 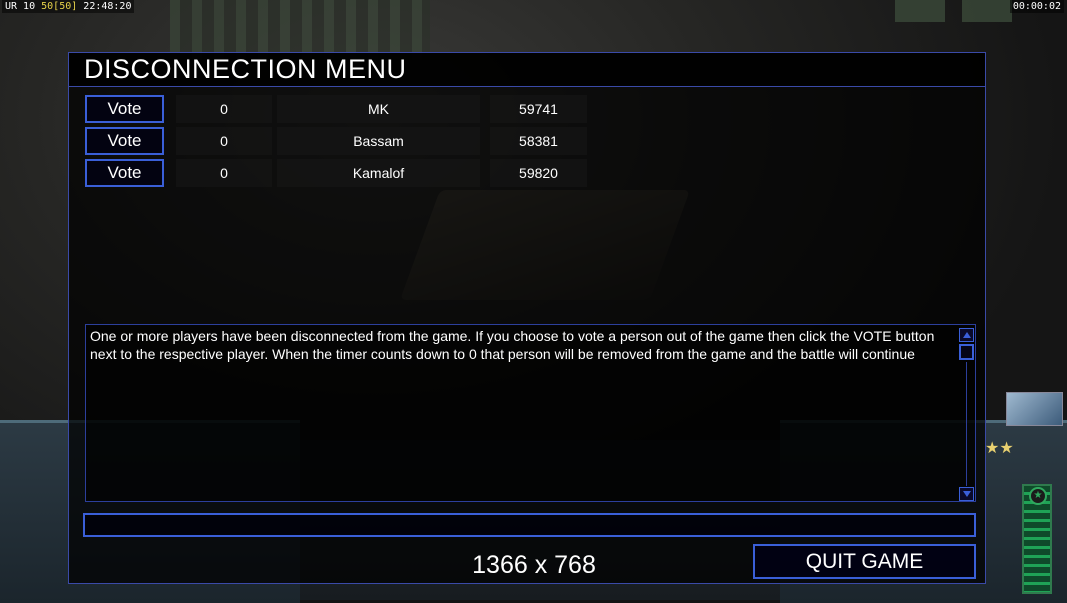 I want to click on player-name: Kamalof, so click(x=378, y=173).